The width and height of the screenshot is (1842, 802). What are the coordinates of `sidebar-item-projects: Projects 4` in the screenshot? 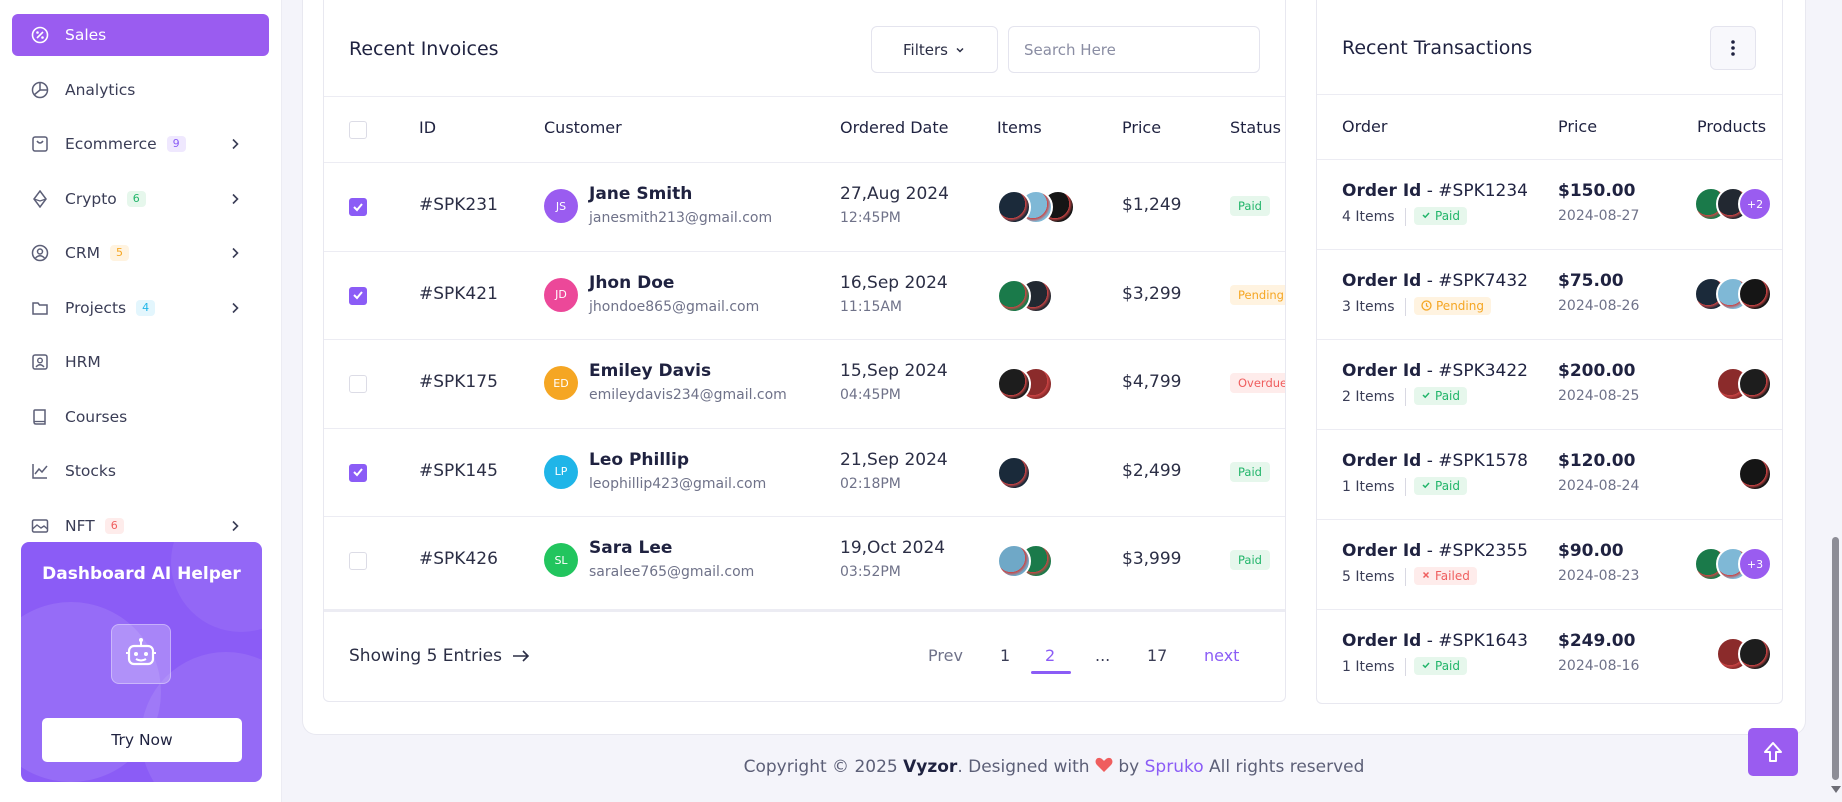 It's located at (140, 308).